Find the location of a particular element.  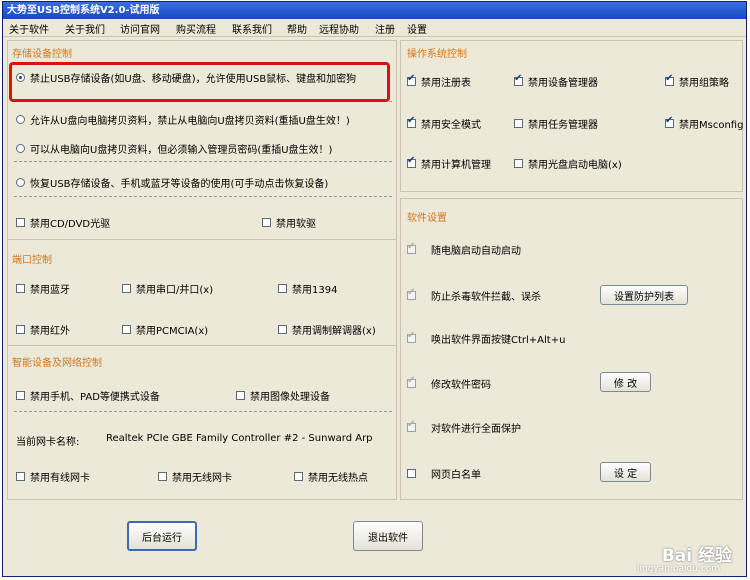

checkbox-label: 修改软件密码 is located at coordinates (461, 385).